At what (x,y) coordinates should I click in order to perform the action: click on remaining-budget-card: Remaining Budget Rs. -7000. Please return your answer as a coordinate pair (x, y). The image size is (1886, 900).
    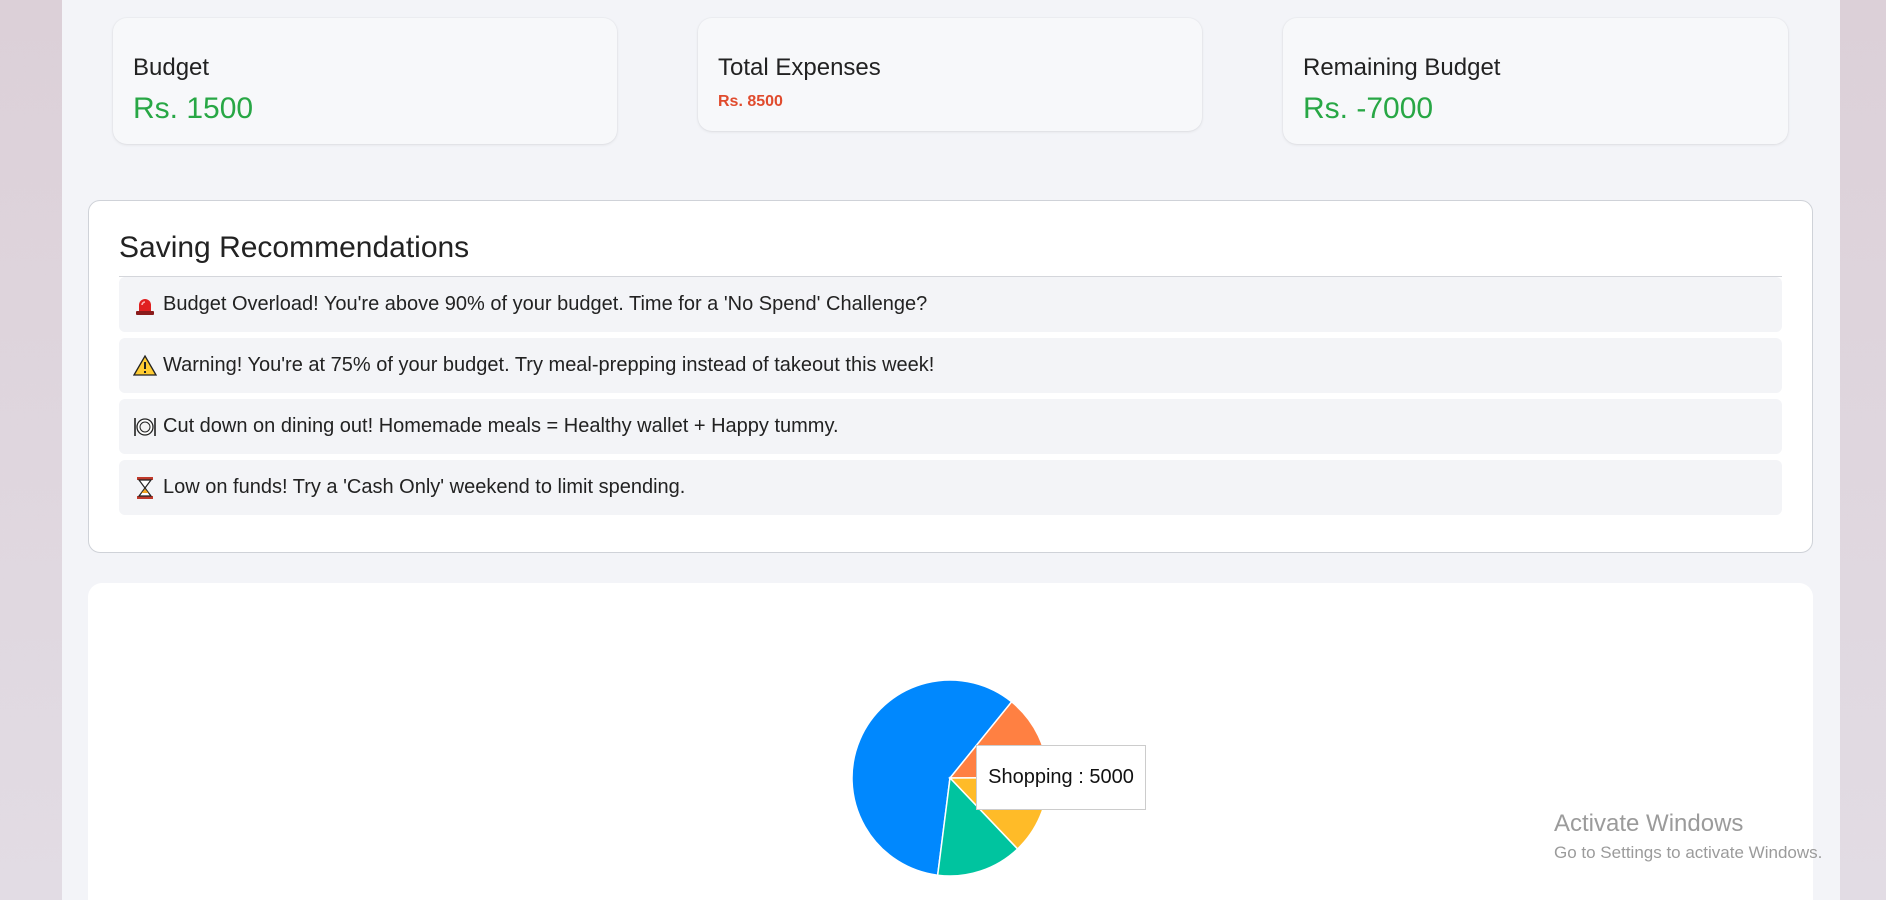
    Looking at the image, I should click on (1535, 81).